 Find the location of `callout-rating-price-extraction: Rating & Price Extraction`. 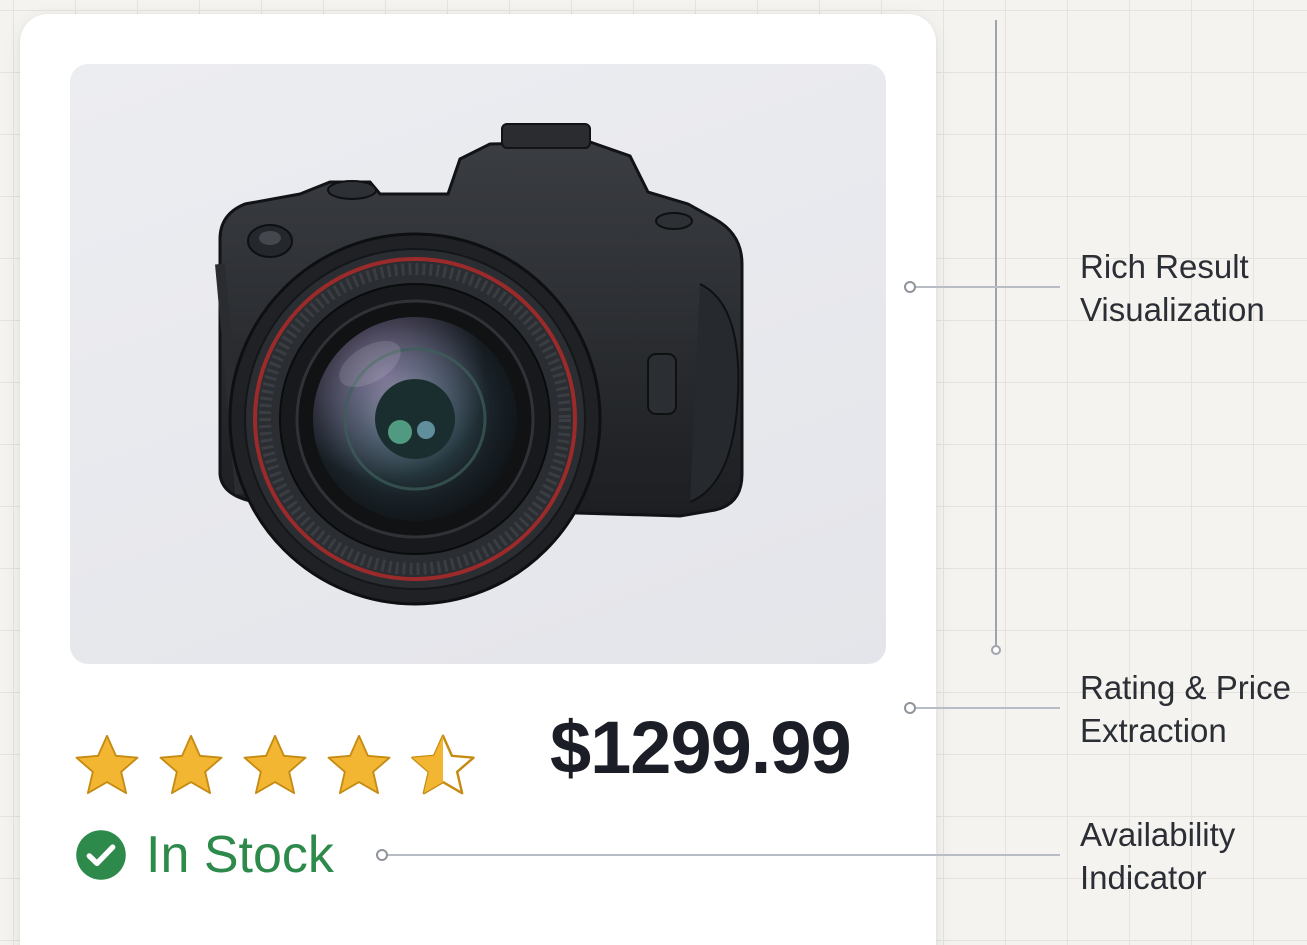

callout-rating-price-extraction: Rating & Price Extraction is located at coordinates (1185, 709).